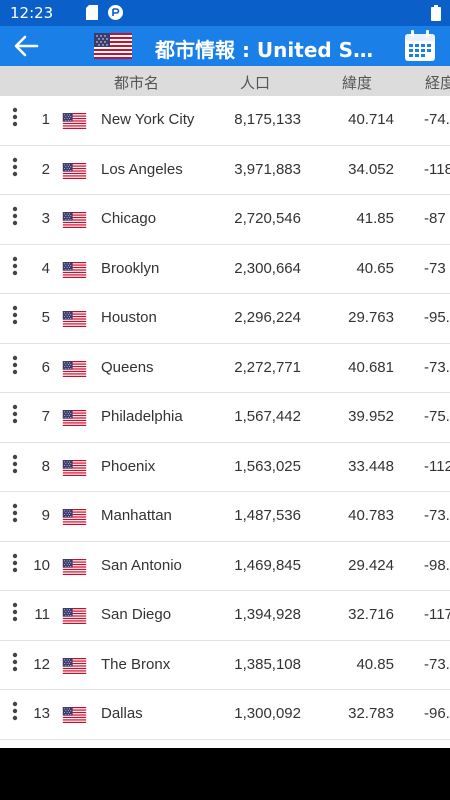 Image resolution: width=450 pixels, height=800 pixels. What do you see at coordinates (45, 367) in the screenshot?
I see `city-rank: 6` at bounding box center [45, 367].